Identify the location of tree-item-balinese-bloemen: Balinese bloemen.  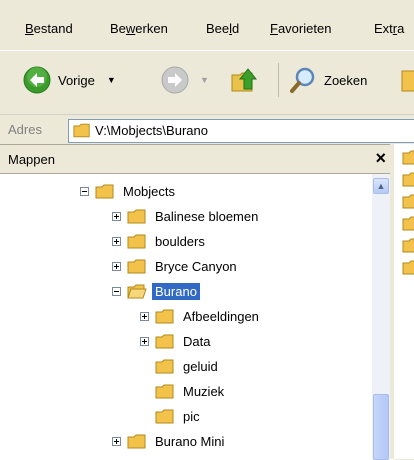
(186, 216).